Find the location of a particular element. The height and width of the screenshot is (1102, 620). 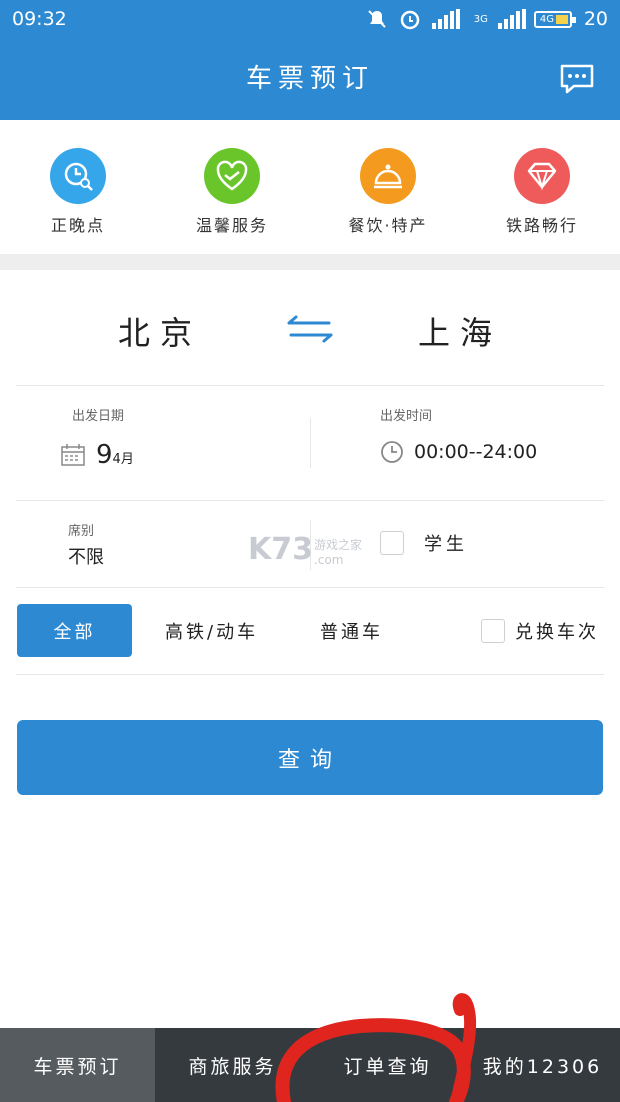

tab-business-travel: 商旅服务 is located at coordinates (232, 1065).